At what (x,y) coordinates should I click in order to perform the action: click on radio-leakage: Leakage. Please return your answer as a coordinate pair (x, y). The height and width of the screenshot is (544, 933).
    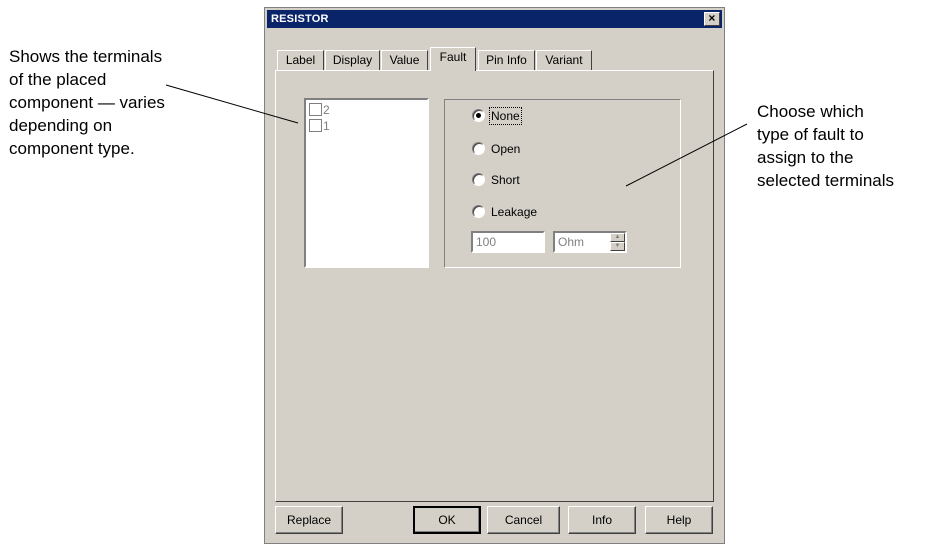
    Looking at the image, I should click on (504, 213).